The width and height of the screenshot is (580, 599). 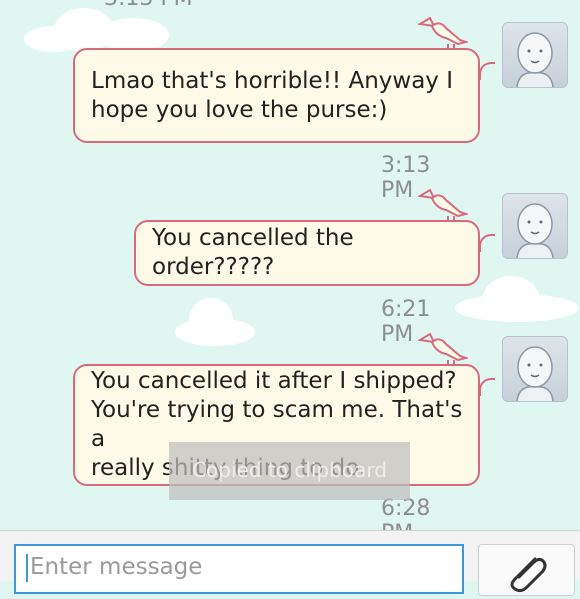 What do you see at coordinates (116, 567) in the screenshot?
I see `message-input-placeholder: Enter message` at bounding box center [116, 567].